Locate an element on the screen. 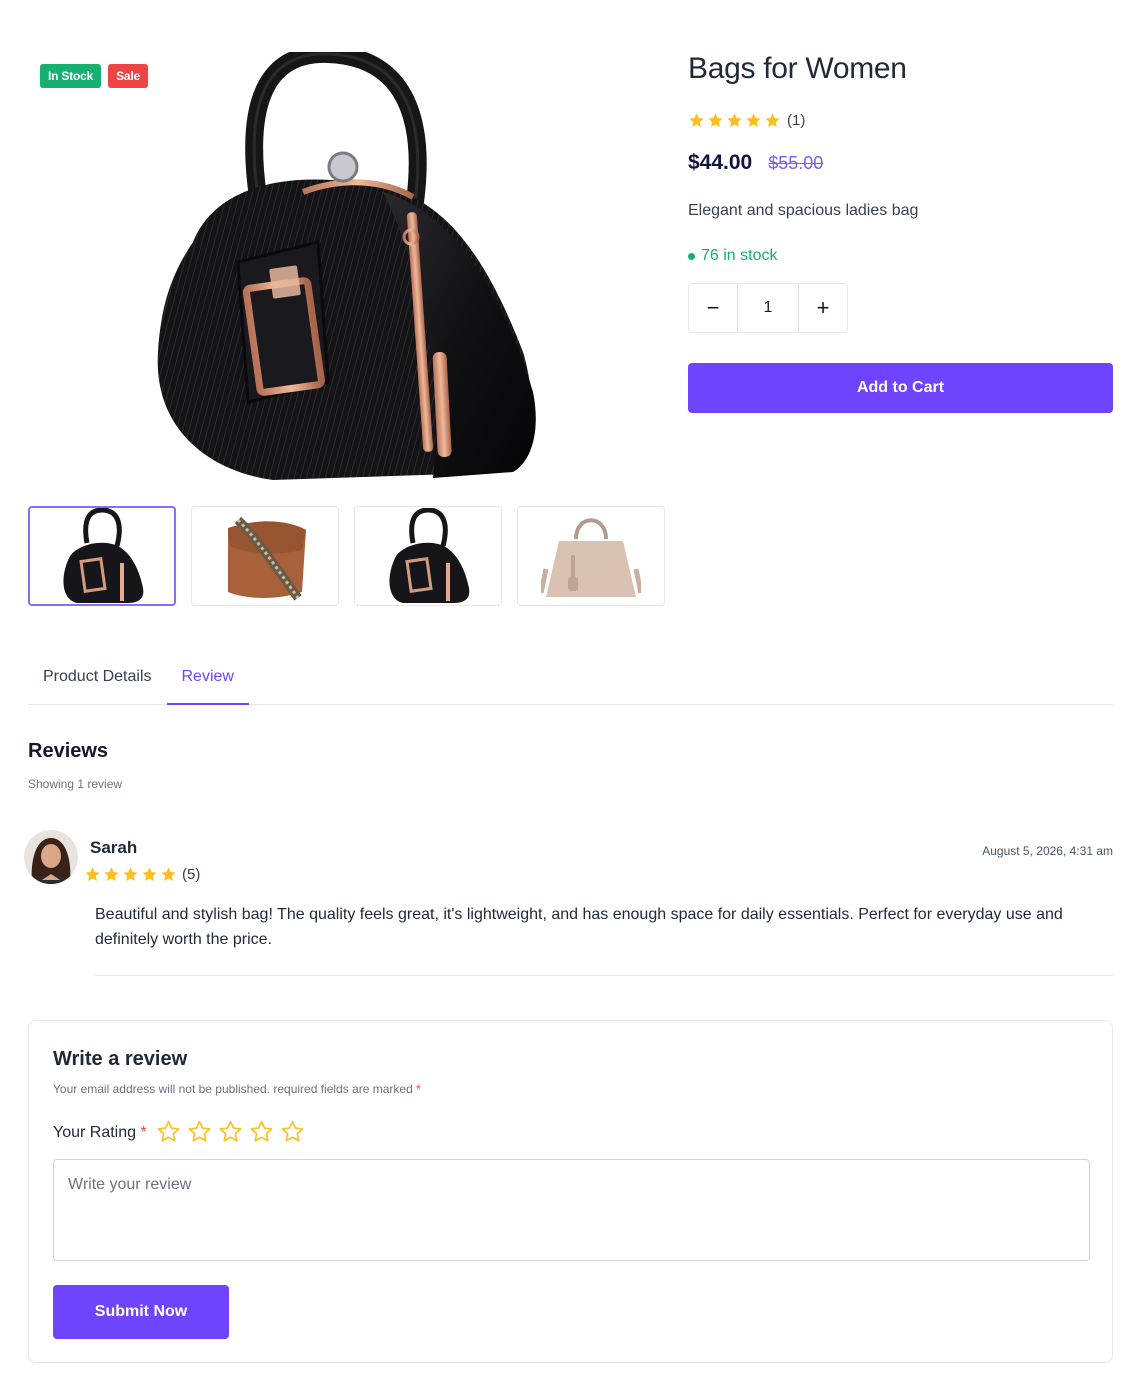 This screenshot has height=1373, width=1145. thumbnail-beige-tote-bag is located at coordinates (591, 556).